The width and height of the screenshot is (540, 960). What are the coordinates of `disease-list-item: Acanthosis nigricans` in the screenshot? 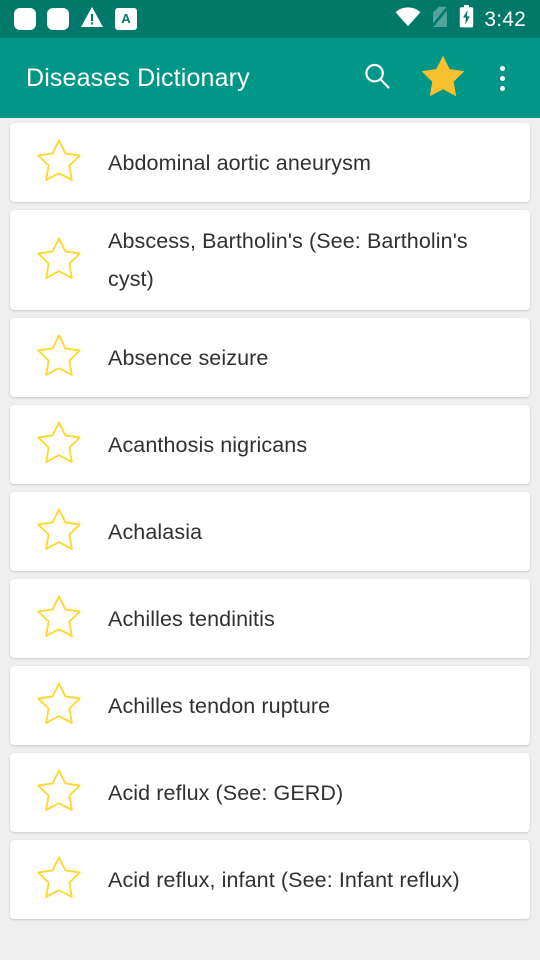 It's located at (270, 444).